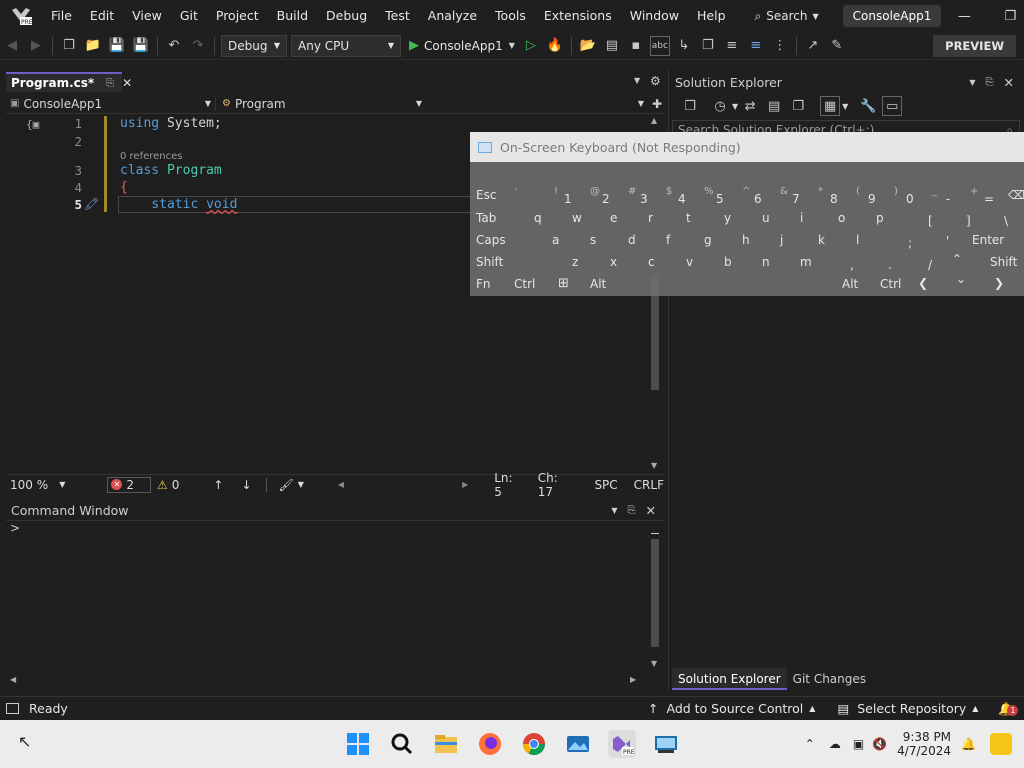 This screenshot has height=768, width=1024. What do you see at coordinates (545, 103) in the screenshot?
I see `member-dropdown: ▼` at bounding box center [545, 103].